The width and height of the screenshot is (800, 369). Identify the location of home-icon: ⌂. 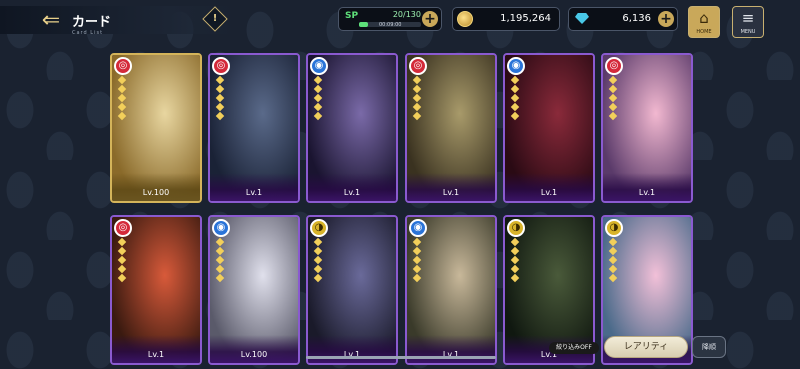
(704, 18).